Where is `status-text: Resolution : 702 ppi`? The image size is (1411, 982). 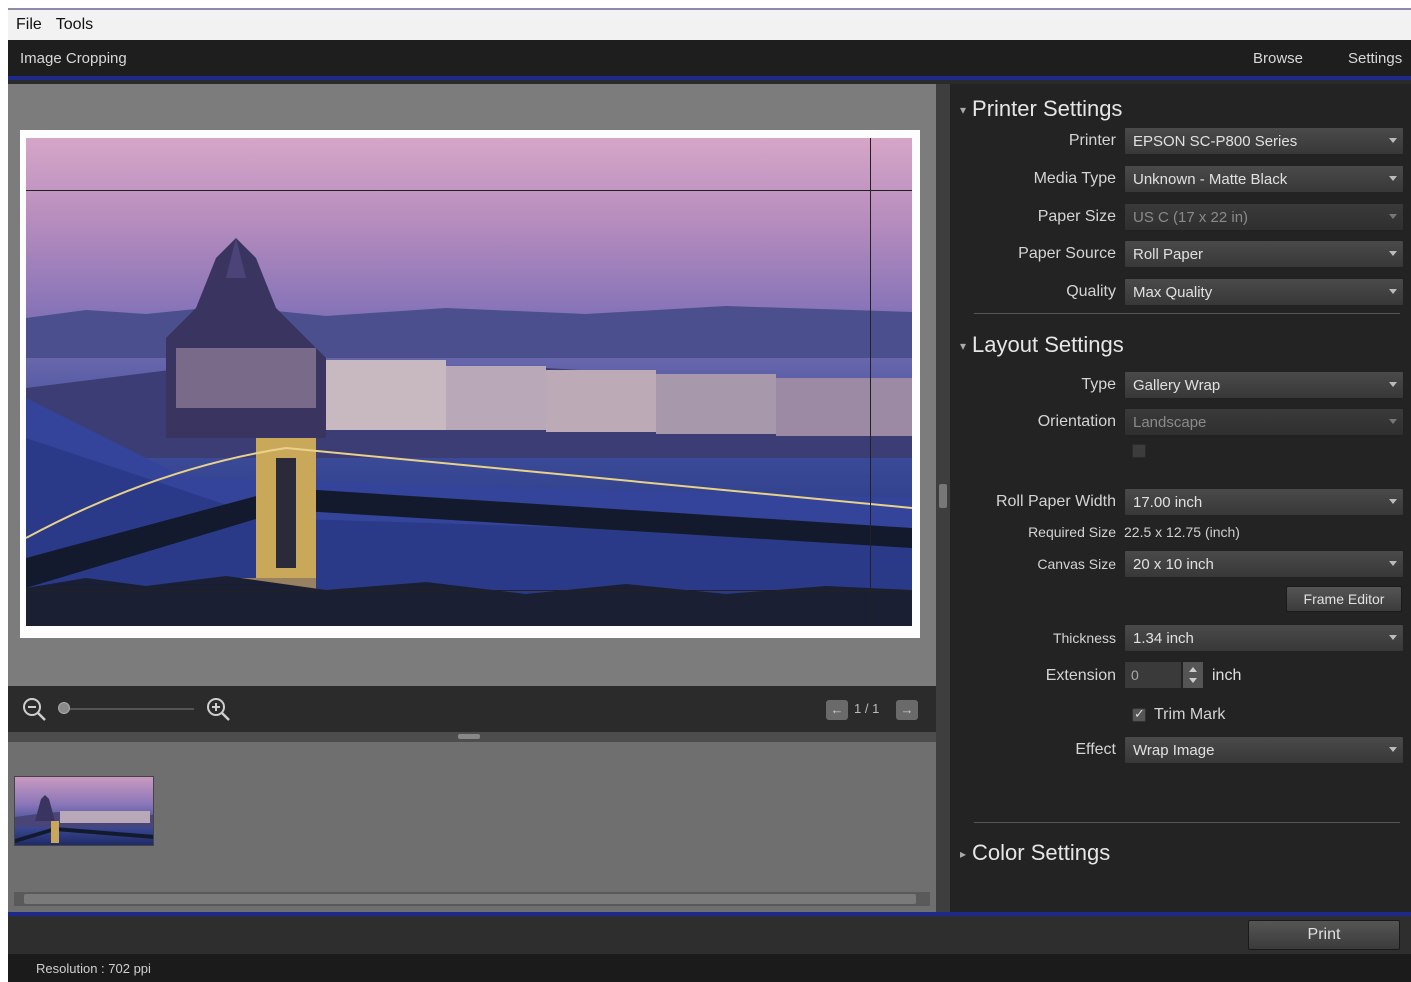
status-text: Resolution : 702 ppi is located at coordinates (93, 968).